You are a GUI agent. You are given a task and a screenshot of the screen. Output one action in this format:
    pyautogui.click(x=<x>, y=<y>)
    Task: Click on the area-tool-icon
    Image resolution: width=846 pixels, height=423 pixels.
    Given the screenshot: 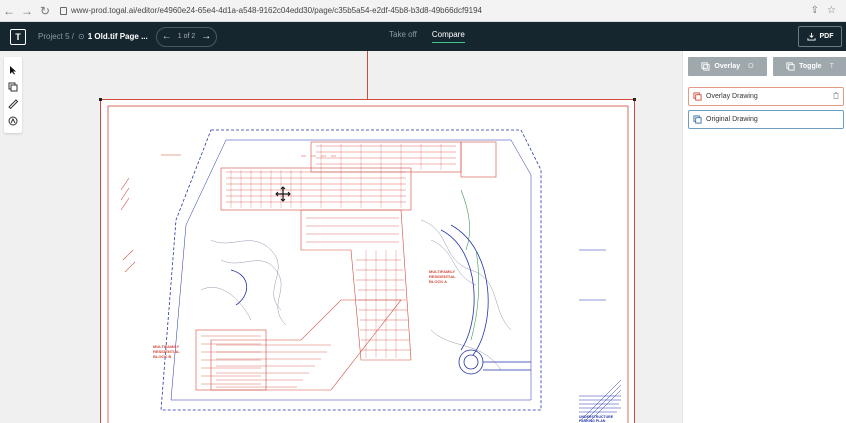 What is the action you would take?
    pyautogui.click(x=13, y=121)
    